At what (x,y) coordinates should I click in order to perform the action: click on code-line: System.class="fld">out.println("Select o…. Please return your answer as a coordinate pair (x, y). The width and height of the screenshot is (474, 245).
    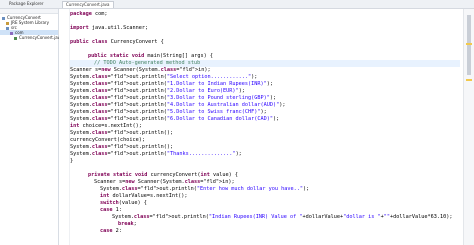
    Looking at the image, I should click on (163, 77).